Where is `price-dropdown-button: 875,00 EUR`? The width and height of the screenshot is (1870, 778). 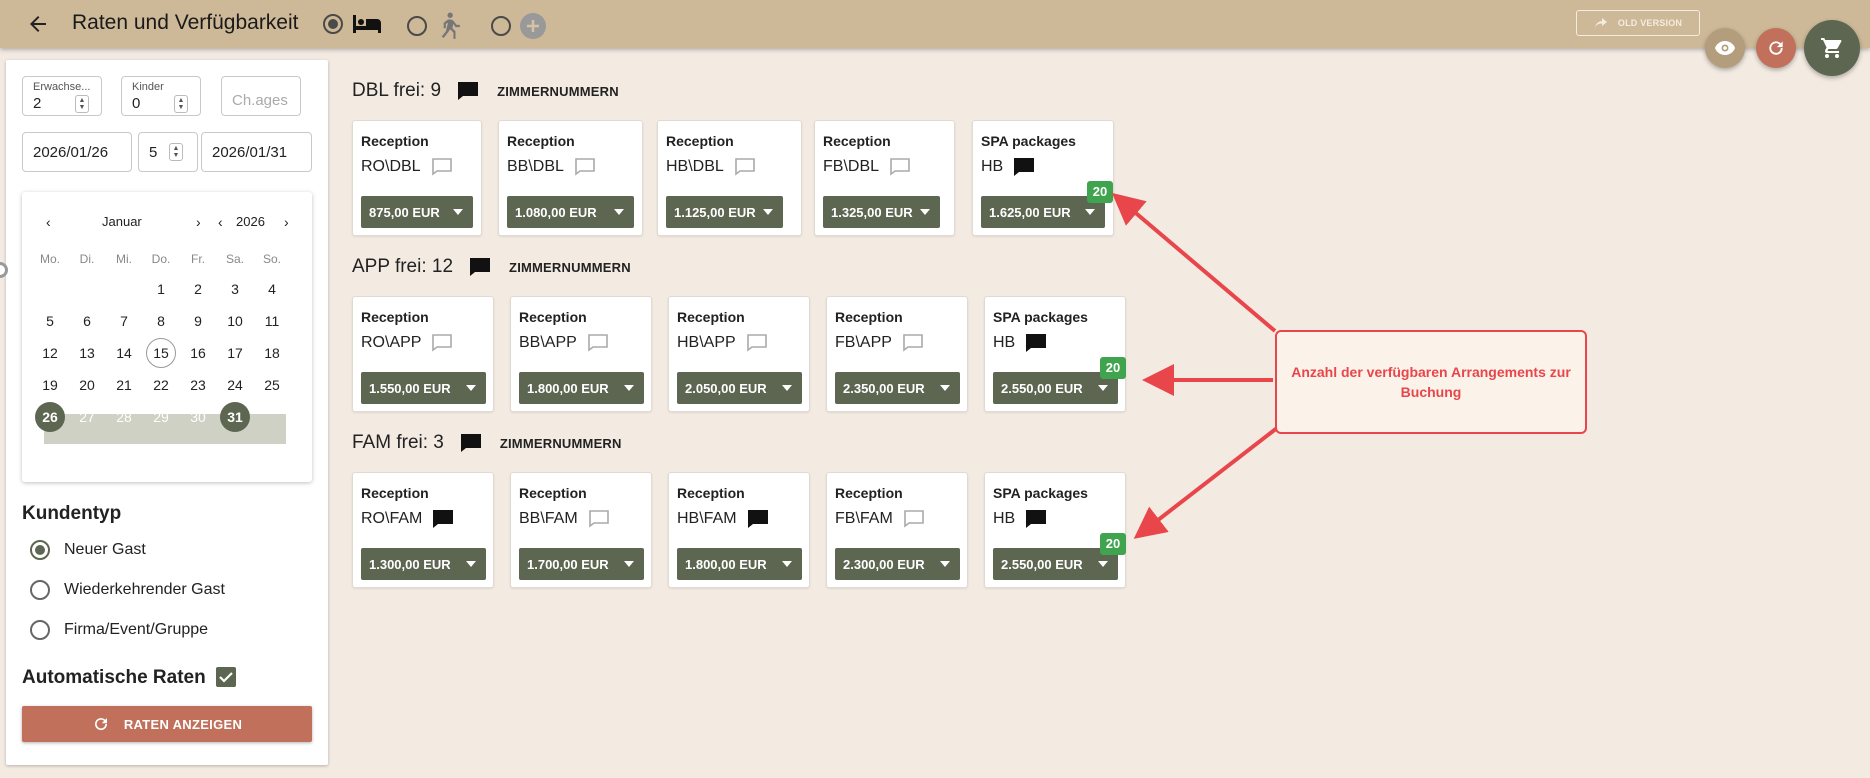
price-dropdown-button: 875,00 EUR is located at coordinates (417, 212).